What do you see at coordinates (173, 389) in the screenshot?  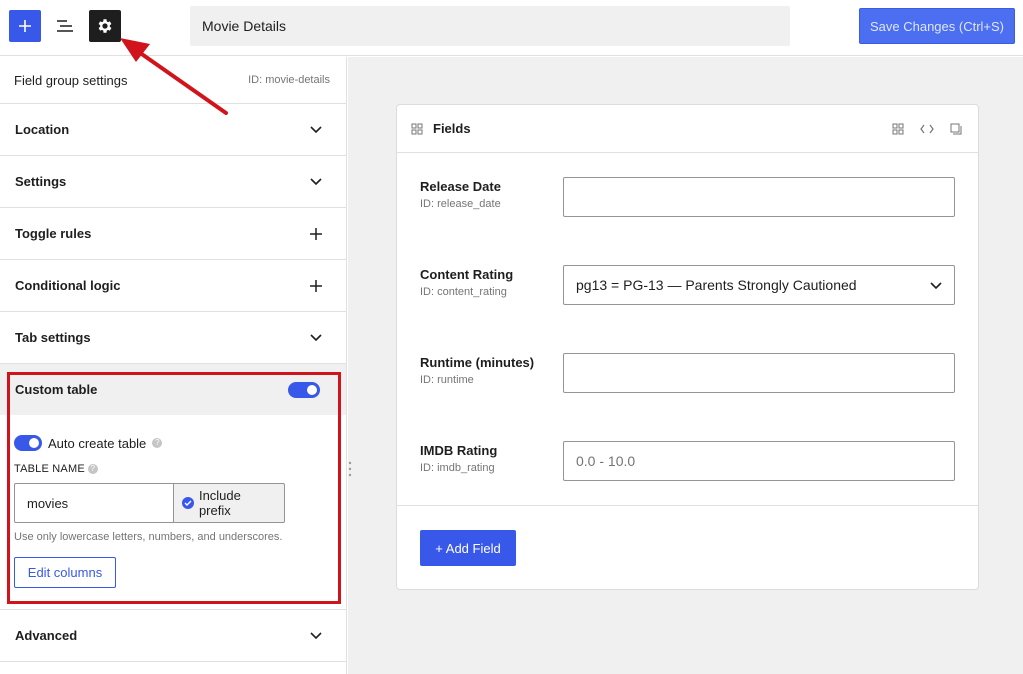 I see `custom-table-header: Custom table` at bounding box center [173, 389].